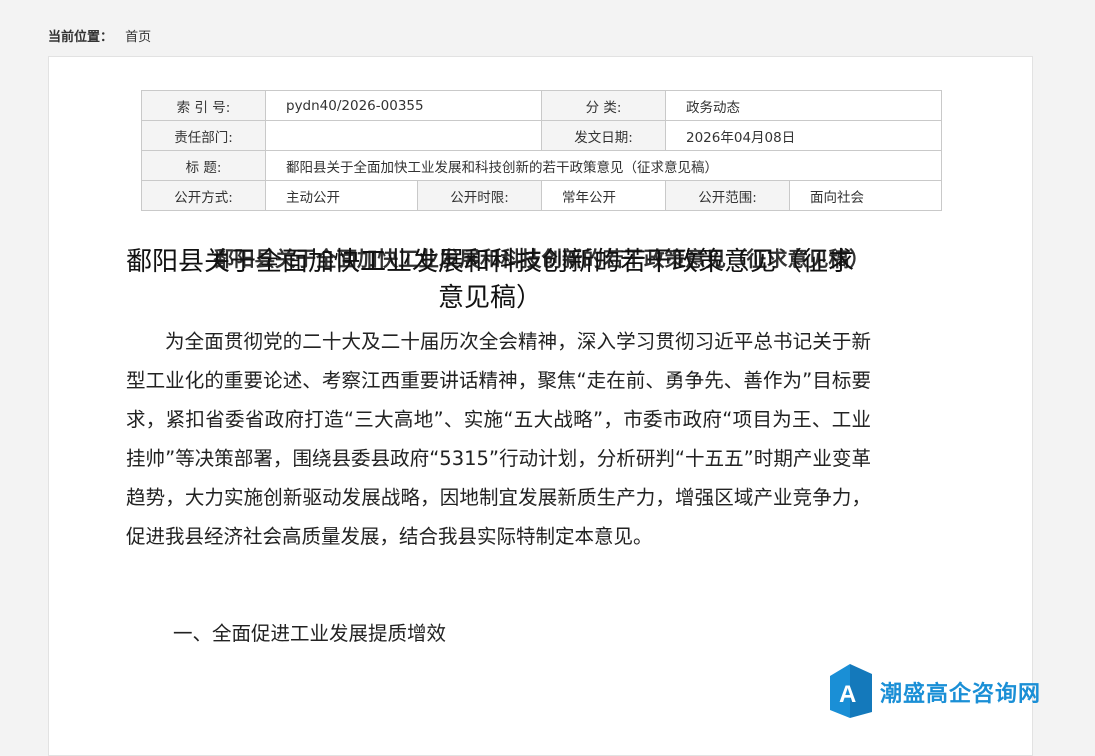 Image resolution: width=1095 pixels, height=756 pixels. I want to click on breadcrumb: 当前位置： 首页, so click(99, 35).